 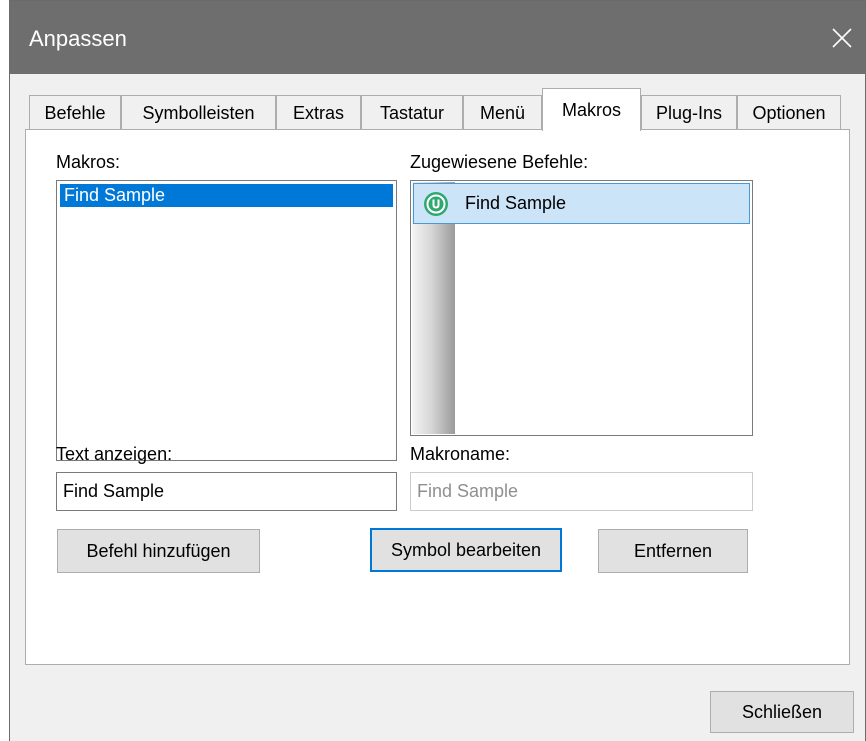 What do you see at coordinates (581, 308) in the screenshot?
I see `assigned-commands-listbox: Find Sample` at bounding box center [581, 308].